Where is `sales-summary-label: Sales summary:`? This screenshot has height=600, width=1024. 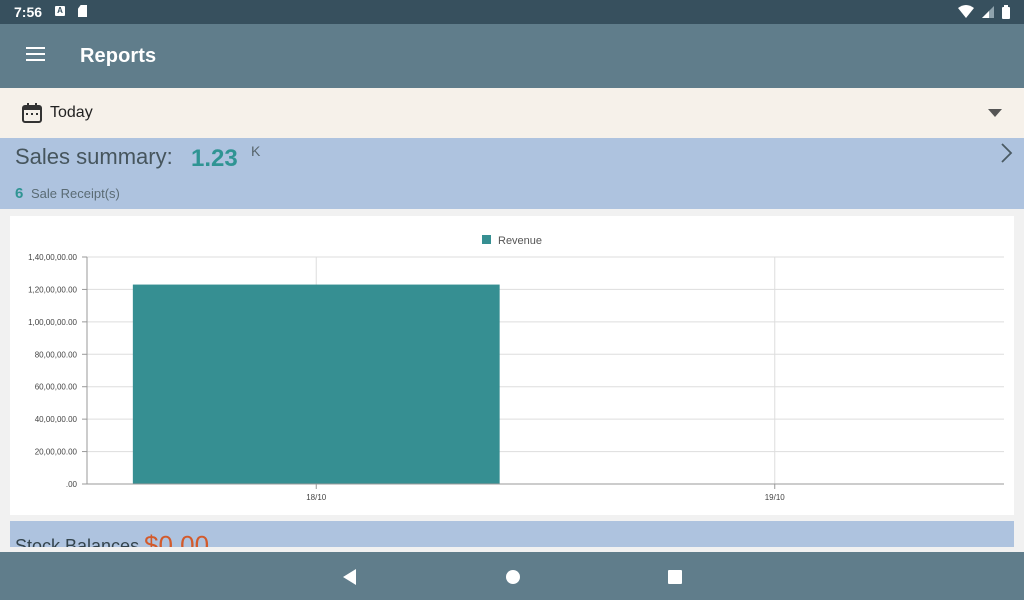
sales-summary-label: Sales summary: is located at coordinates (94, 156).